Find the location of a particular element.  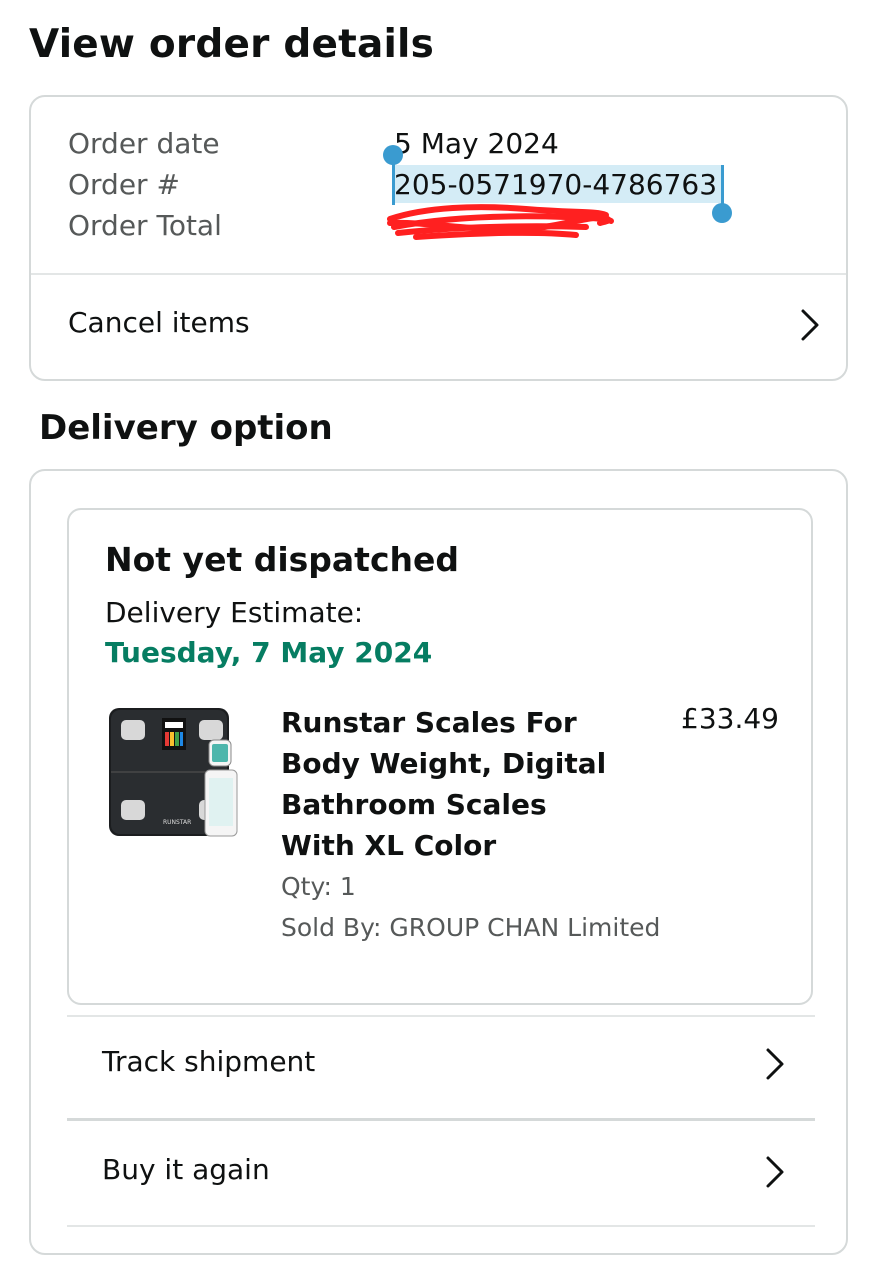

shipment-status: Not yet dispatched is located at coordinates (282, 559).